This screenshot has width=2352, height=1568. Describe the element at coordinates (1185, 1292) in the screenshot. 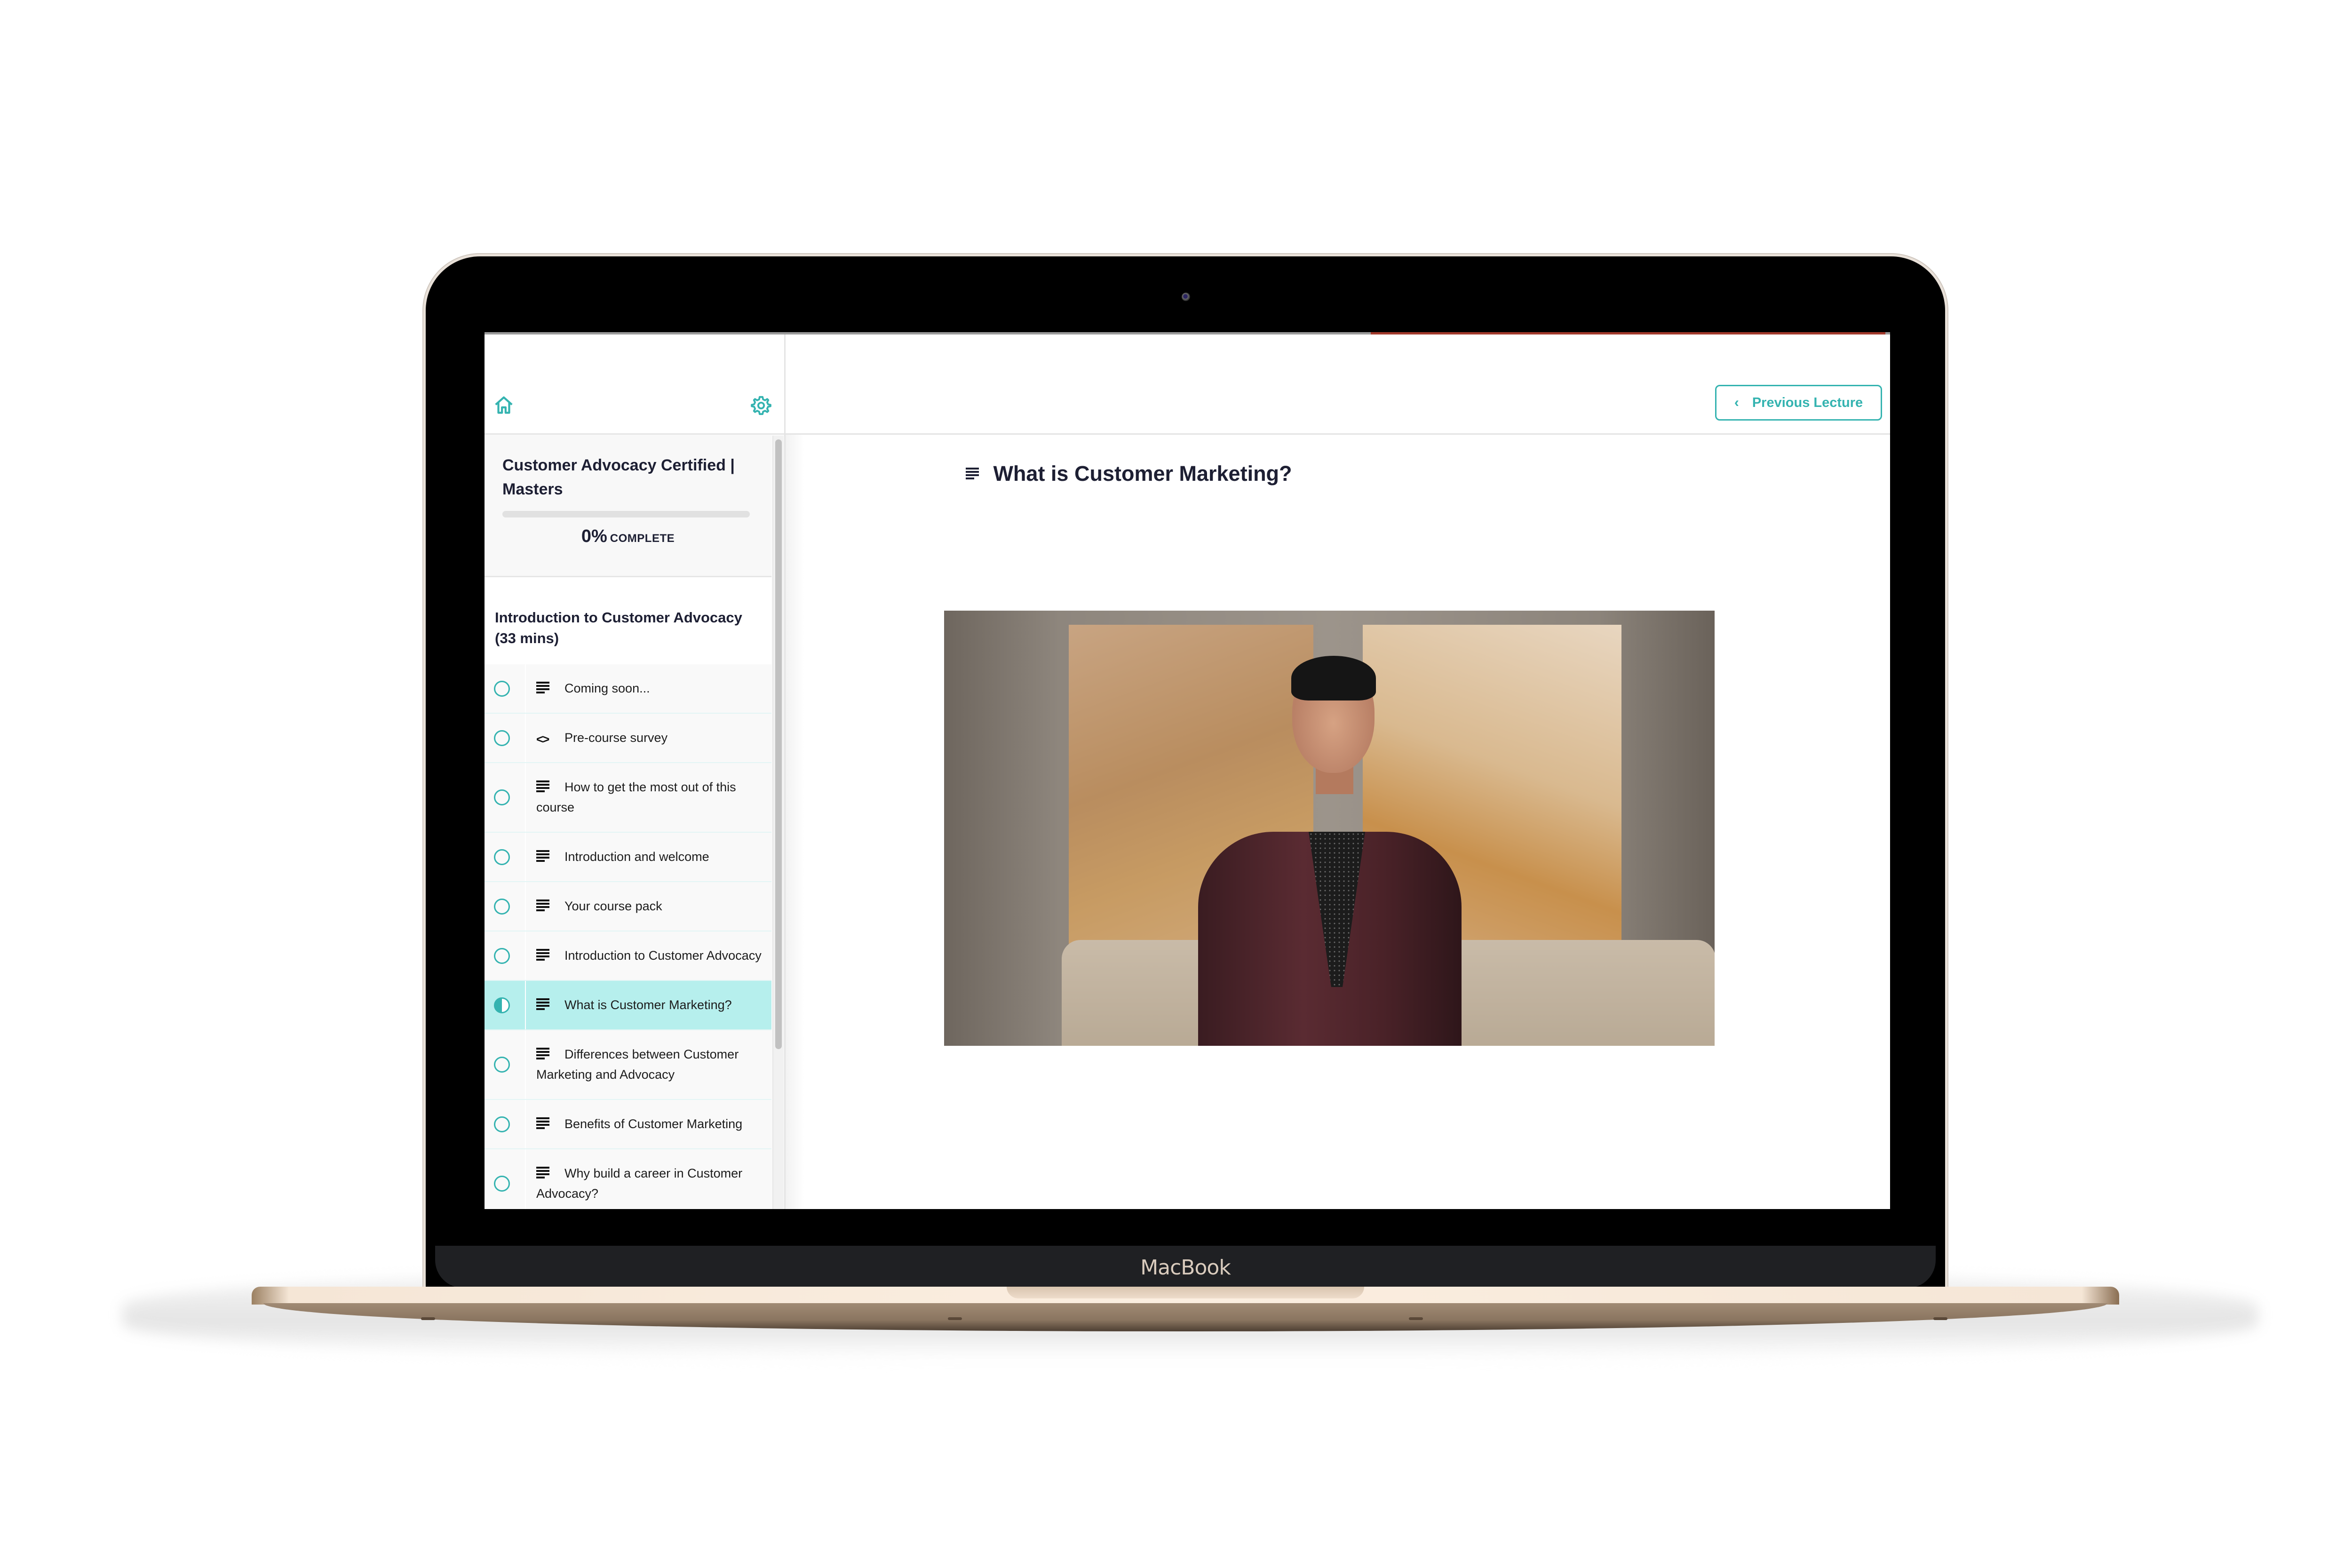

I see `laptop-hinge-notch` at that location.